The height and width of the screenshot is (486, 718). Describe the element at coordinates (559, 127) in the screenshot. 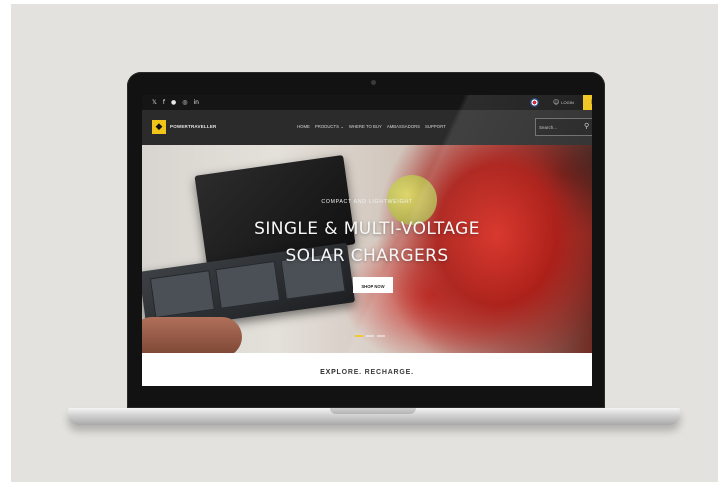

I see `search-input` at that location.